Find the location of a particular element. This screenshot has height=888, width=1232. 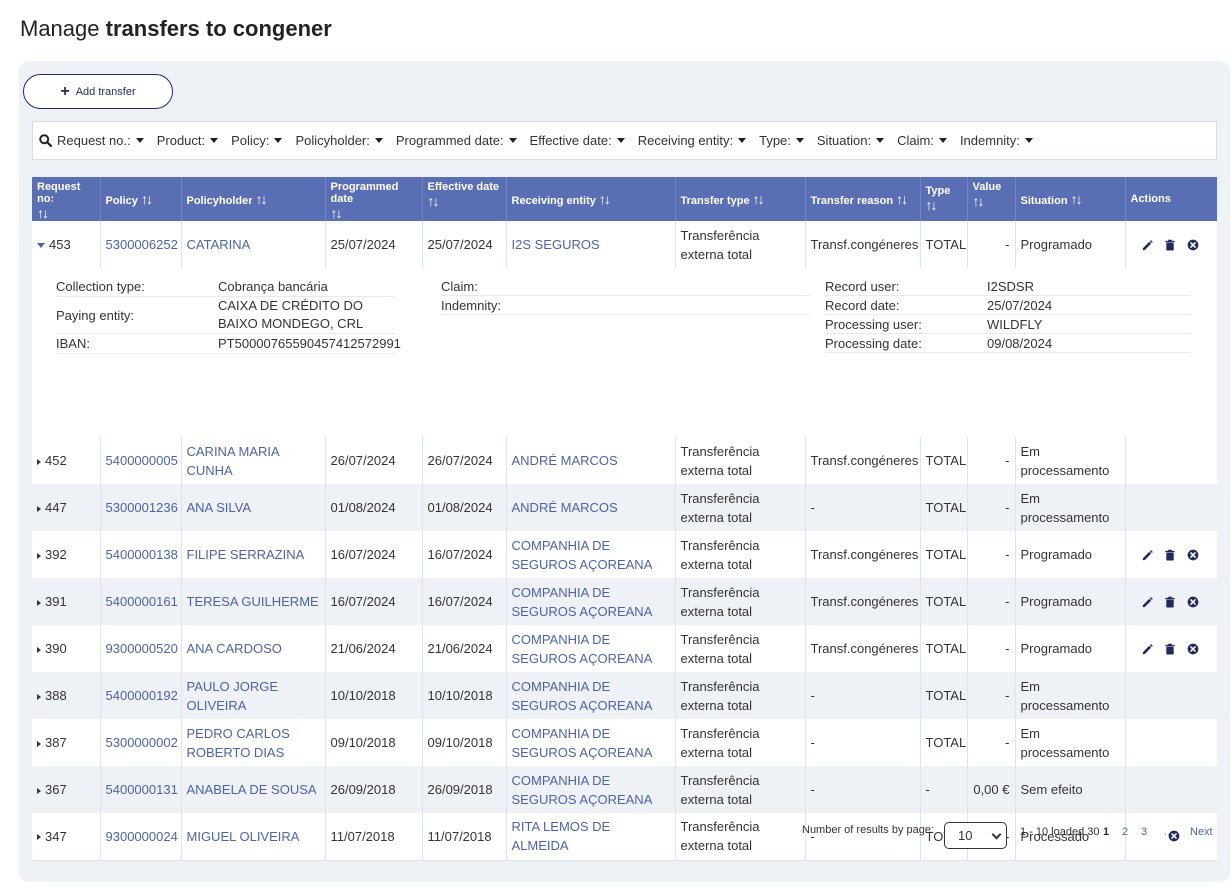

policy-link: 5400000131 is located at coordinates (142, 789).